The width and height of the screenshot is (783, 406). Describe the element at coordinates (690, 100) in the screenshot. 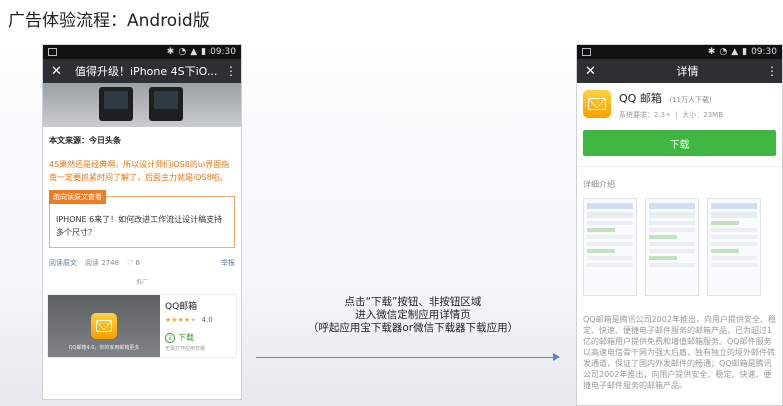

I see `download-count: (11万人下载)` at that location.